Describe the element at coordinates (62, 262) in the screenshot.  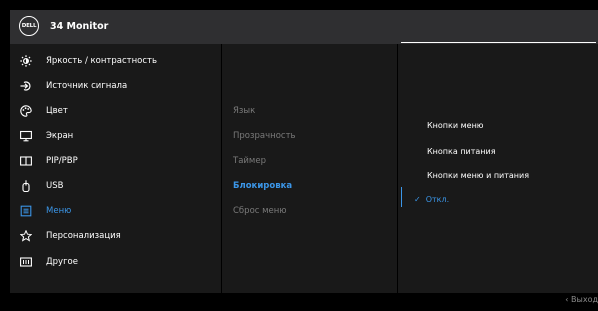
I see `menu-item-label: Другое` at that location.